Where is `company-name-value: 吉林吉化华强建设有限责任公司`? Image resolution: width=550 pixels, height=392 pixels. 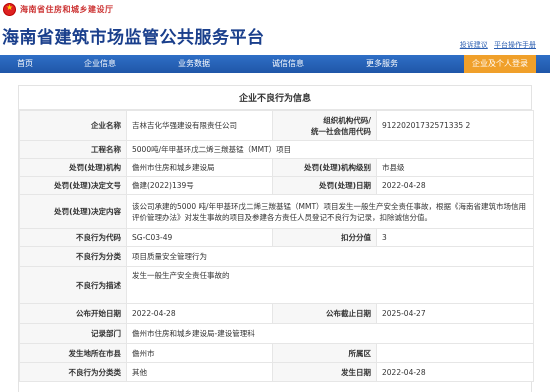 company-name-value: 吉林吉化华强建设有限责任公司 is located at coordinates (199, 125).